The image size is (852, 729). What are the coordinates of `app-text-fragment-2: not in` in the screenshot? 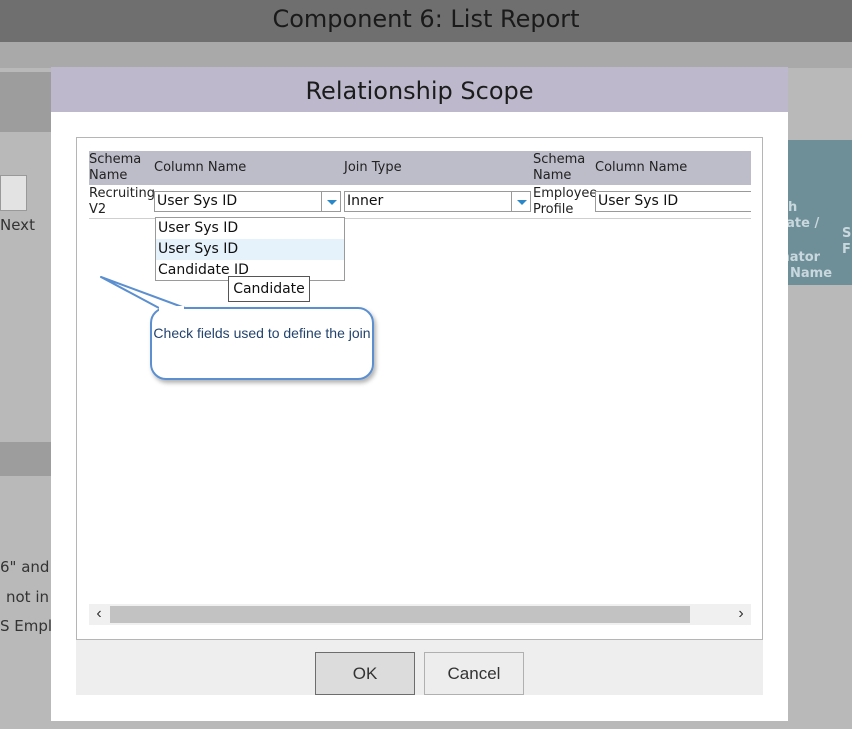 It's located at (28, 597).